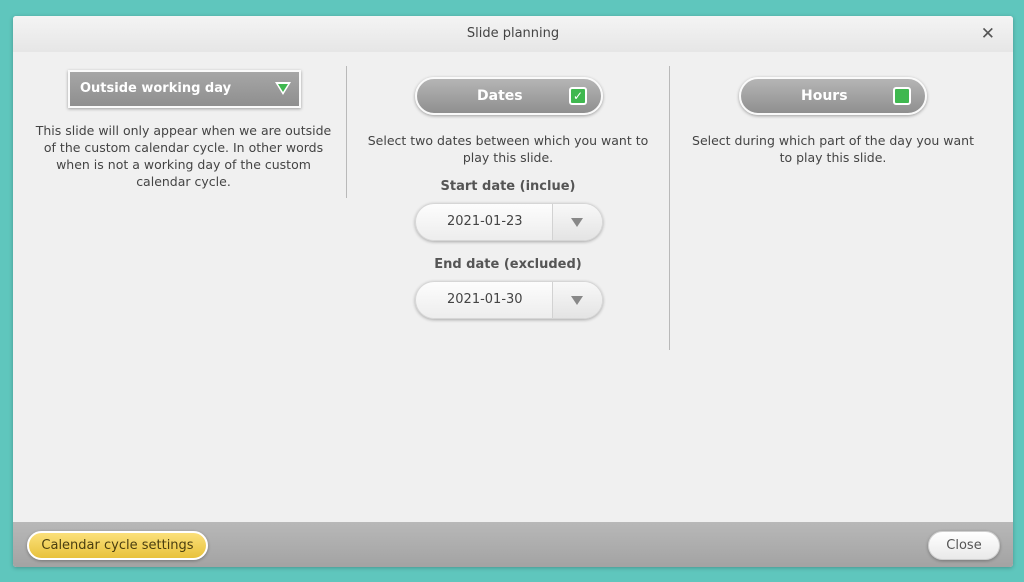 The image size is (1024, 582). I want to click on close-icon: ✕, so click(988, 34).